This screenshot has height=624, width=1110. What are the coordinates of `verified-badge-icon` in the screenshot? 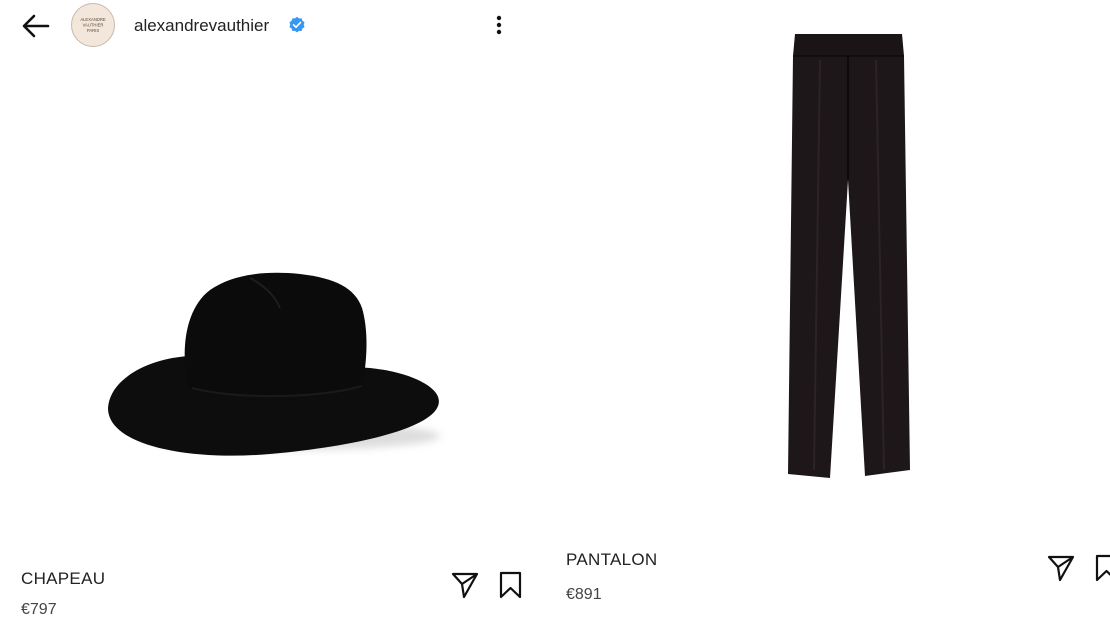 It's located at (297, 24).